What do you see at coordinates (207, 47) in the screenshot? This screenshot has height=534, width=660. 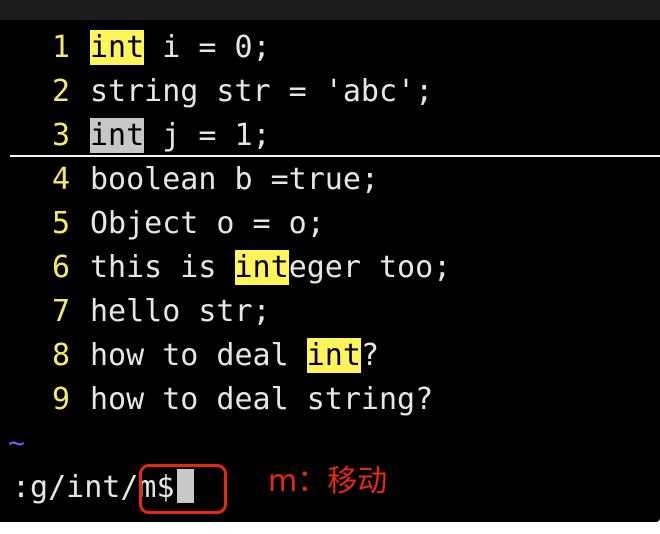 I see `code-segment: i = 0;` at bounding box center [207, 47].